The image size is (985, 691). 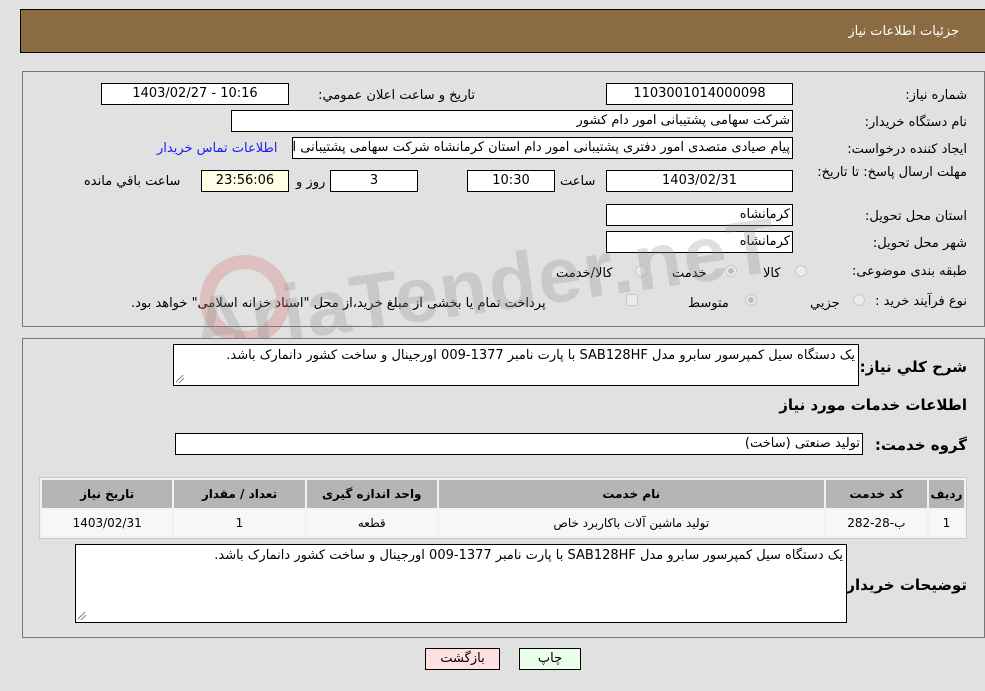 What do you see at coordinates (699, 181) in the screenshot?
I see `deadline-date-field: 1403/02/31` at bounding box center [699, 181].